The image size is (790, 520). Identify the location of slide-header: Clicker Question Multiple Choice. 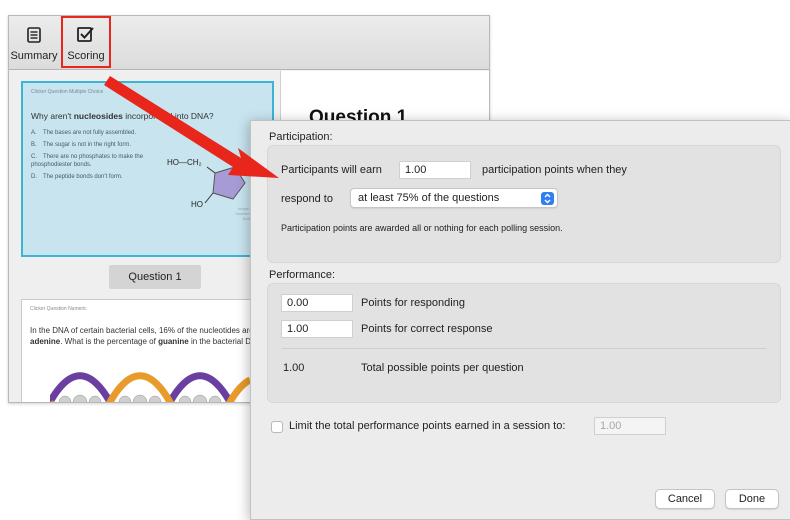
(67, 92).